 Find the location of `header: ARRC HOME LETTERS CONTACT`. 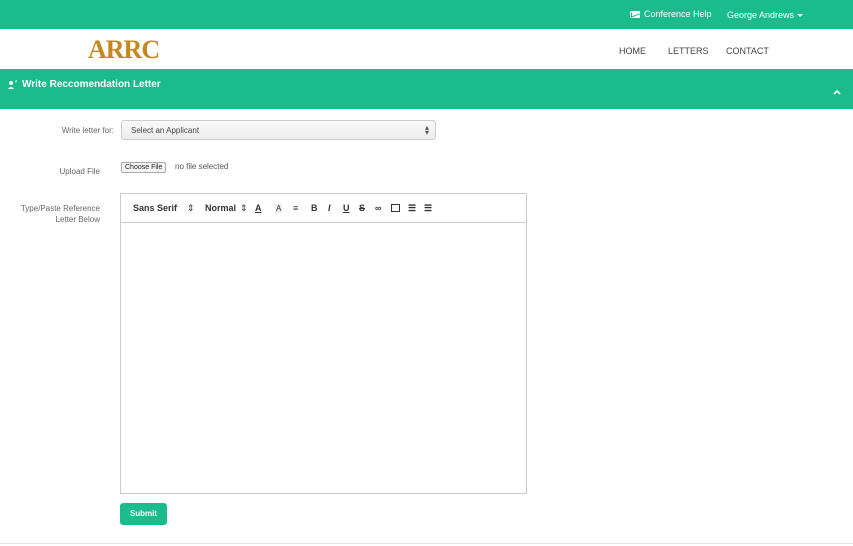

header: ARRC HOME LETTERS CONTACT is located at coordinates (426, 49).